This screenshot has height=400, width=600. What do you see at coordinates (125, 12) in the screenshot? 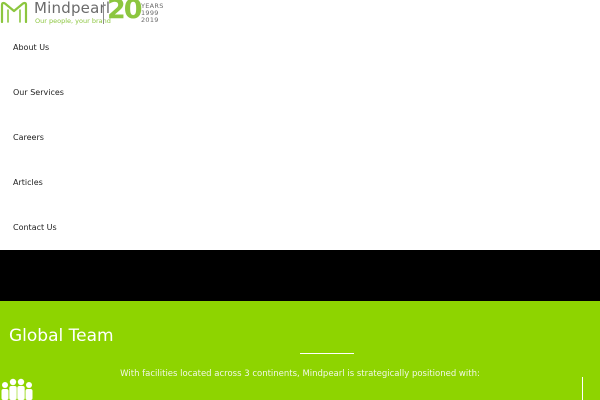
I see `anniversary-number: 20` at bounding box center [125, 12].